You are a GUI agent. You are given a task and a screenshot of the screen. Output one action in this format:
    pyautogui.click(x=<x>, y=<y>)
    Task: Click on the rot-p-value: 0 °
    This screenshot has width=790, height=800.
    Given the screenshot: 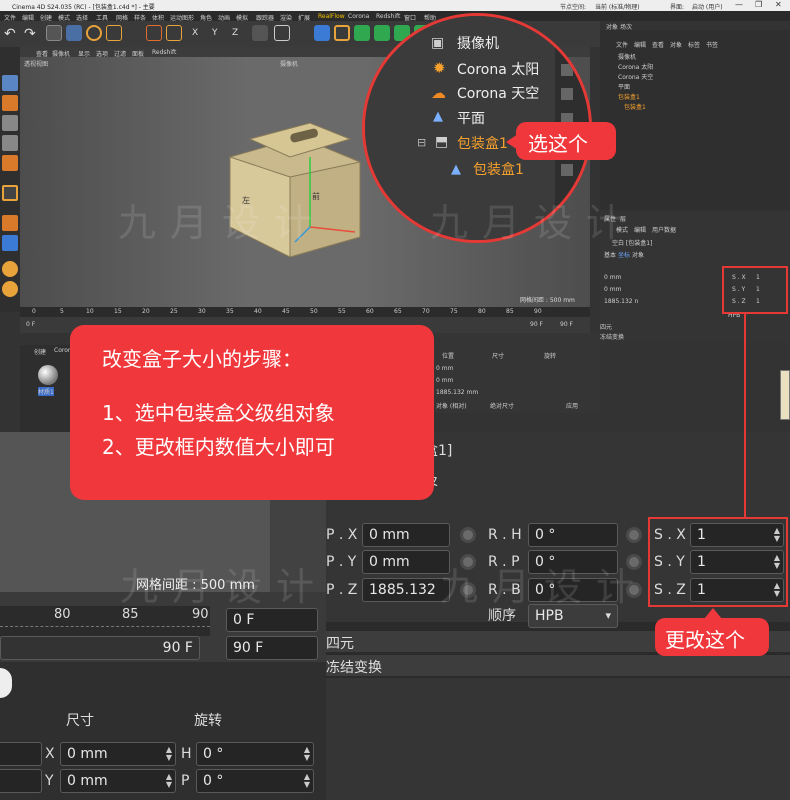 What is the action you would take?
    pyautogui.click(x=213, y=781)
    